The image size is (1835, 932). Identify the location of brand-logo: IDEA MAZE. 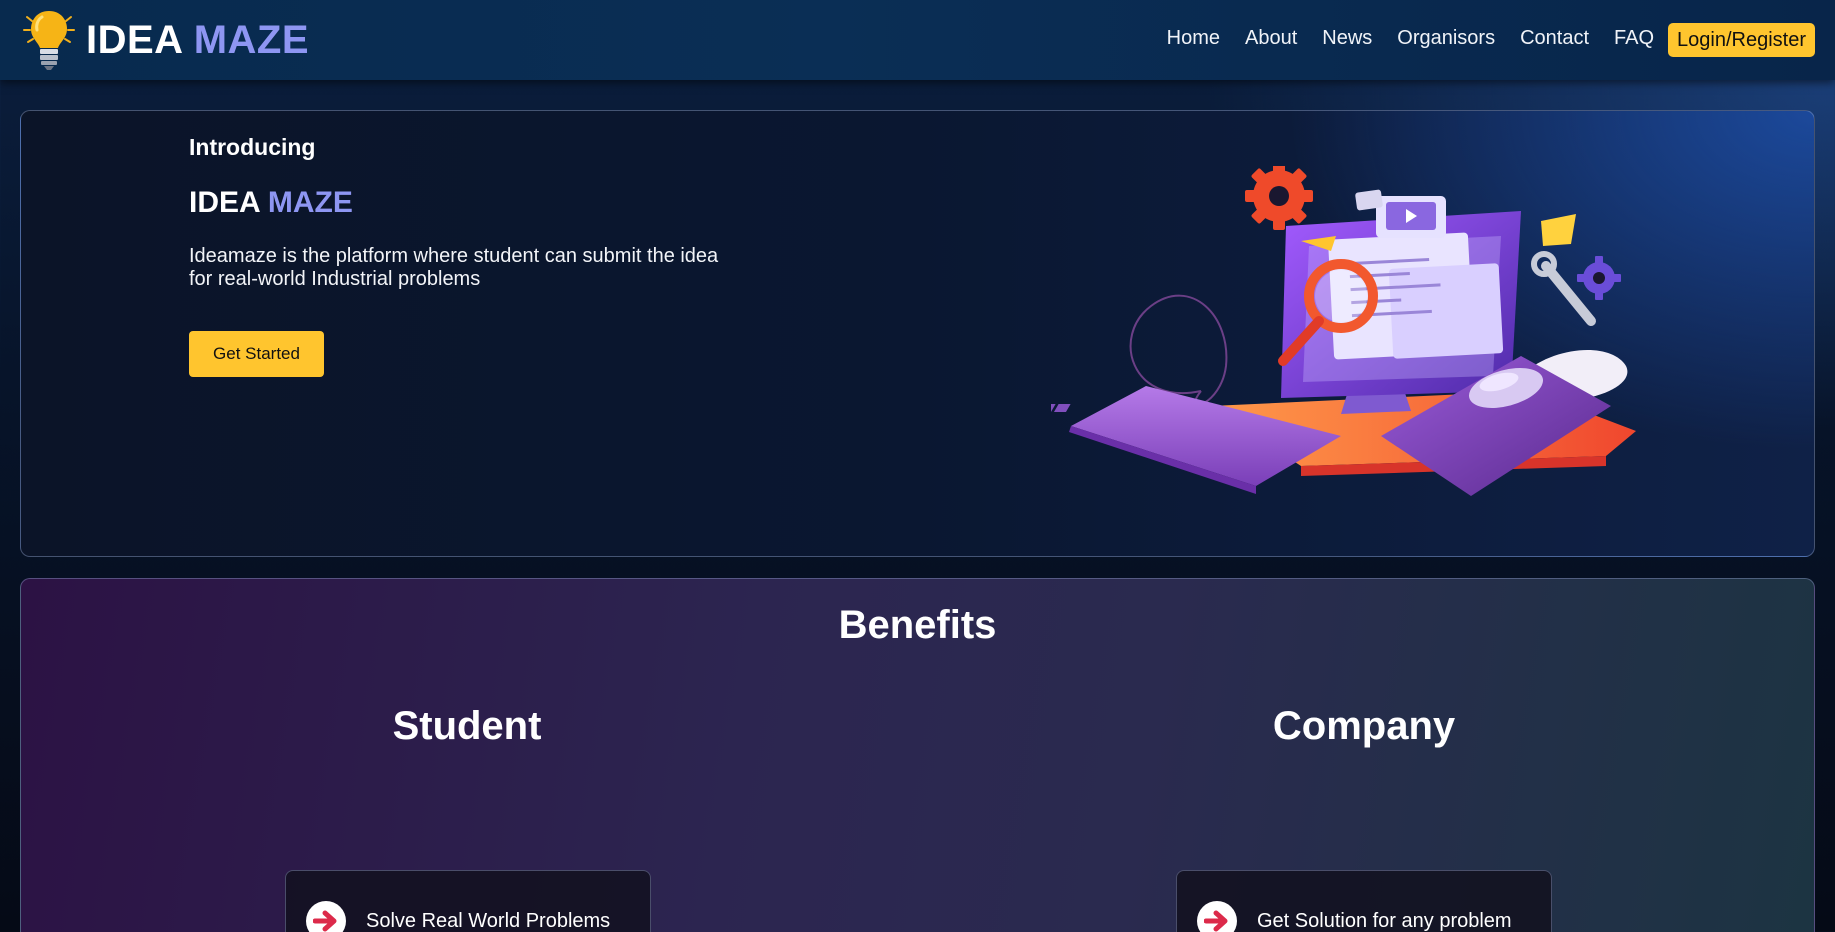
(164, 40).